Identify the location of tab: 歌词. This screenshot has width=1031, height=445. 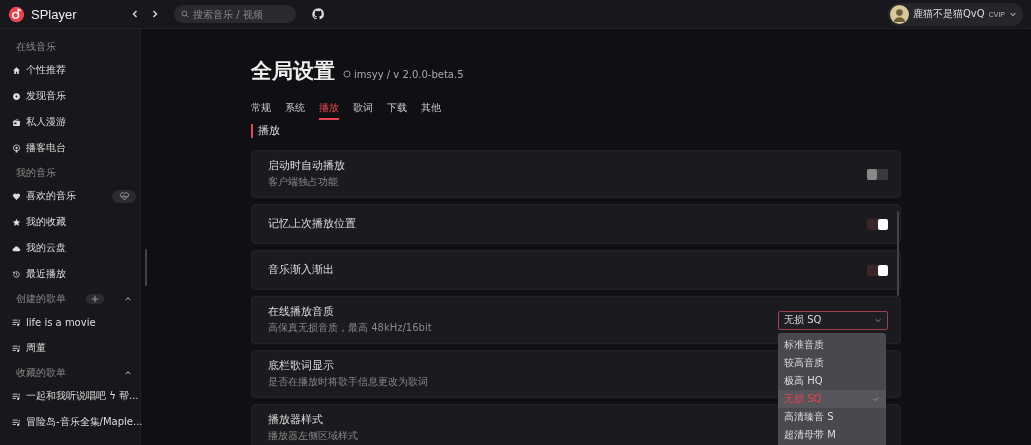
(363, 110).